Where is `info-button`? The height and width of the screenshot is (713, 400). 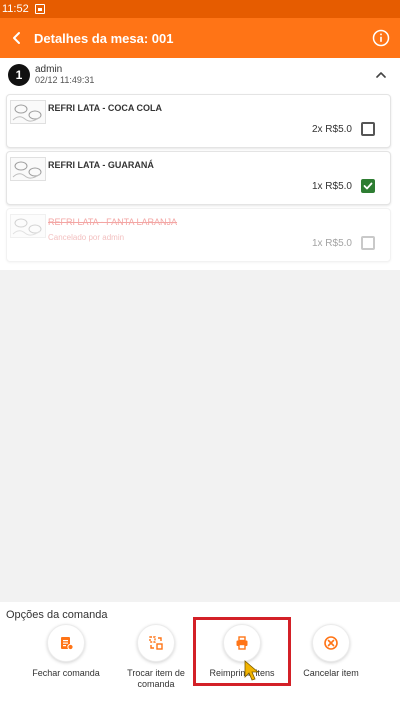
info-button is located at coordinates (381, 38).